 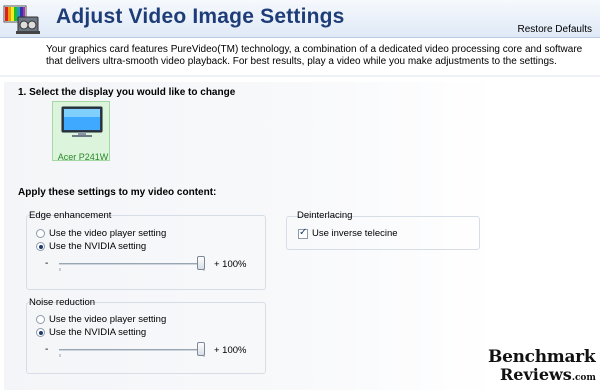 I want to click on noise-slider-thumb, so click(x=201, y=349).